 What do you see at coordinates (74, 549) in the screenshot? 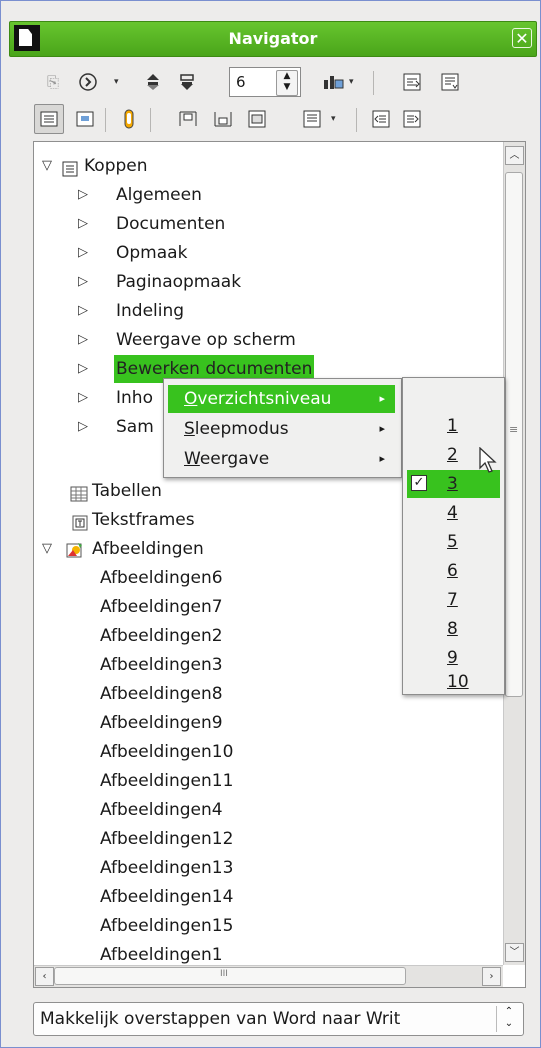
I see `image-icon` at bounding box center [74, 549].